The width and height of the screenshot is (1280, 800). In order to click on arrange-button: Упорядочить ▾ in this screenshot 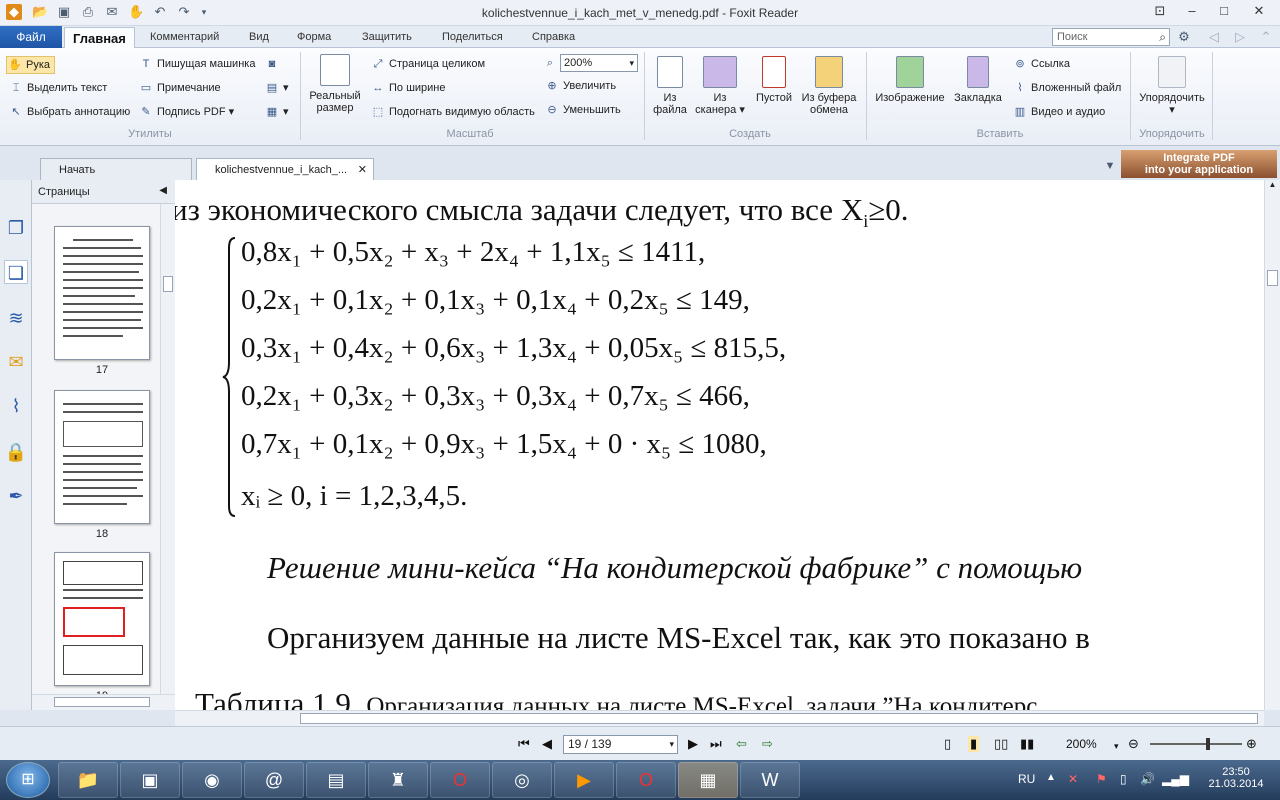, I will do `click(1172, 86)`.